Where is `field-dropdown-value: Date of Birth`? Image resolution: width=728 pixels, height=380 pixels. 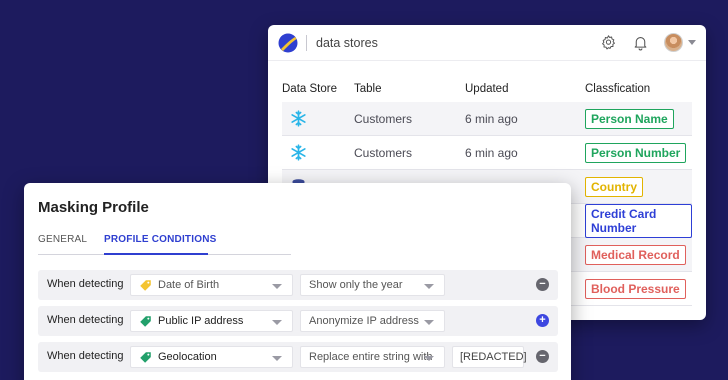
field-dropdown-value: Date of Birth is located at coordinates (189, 285).